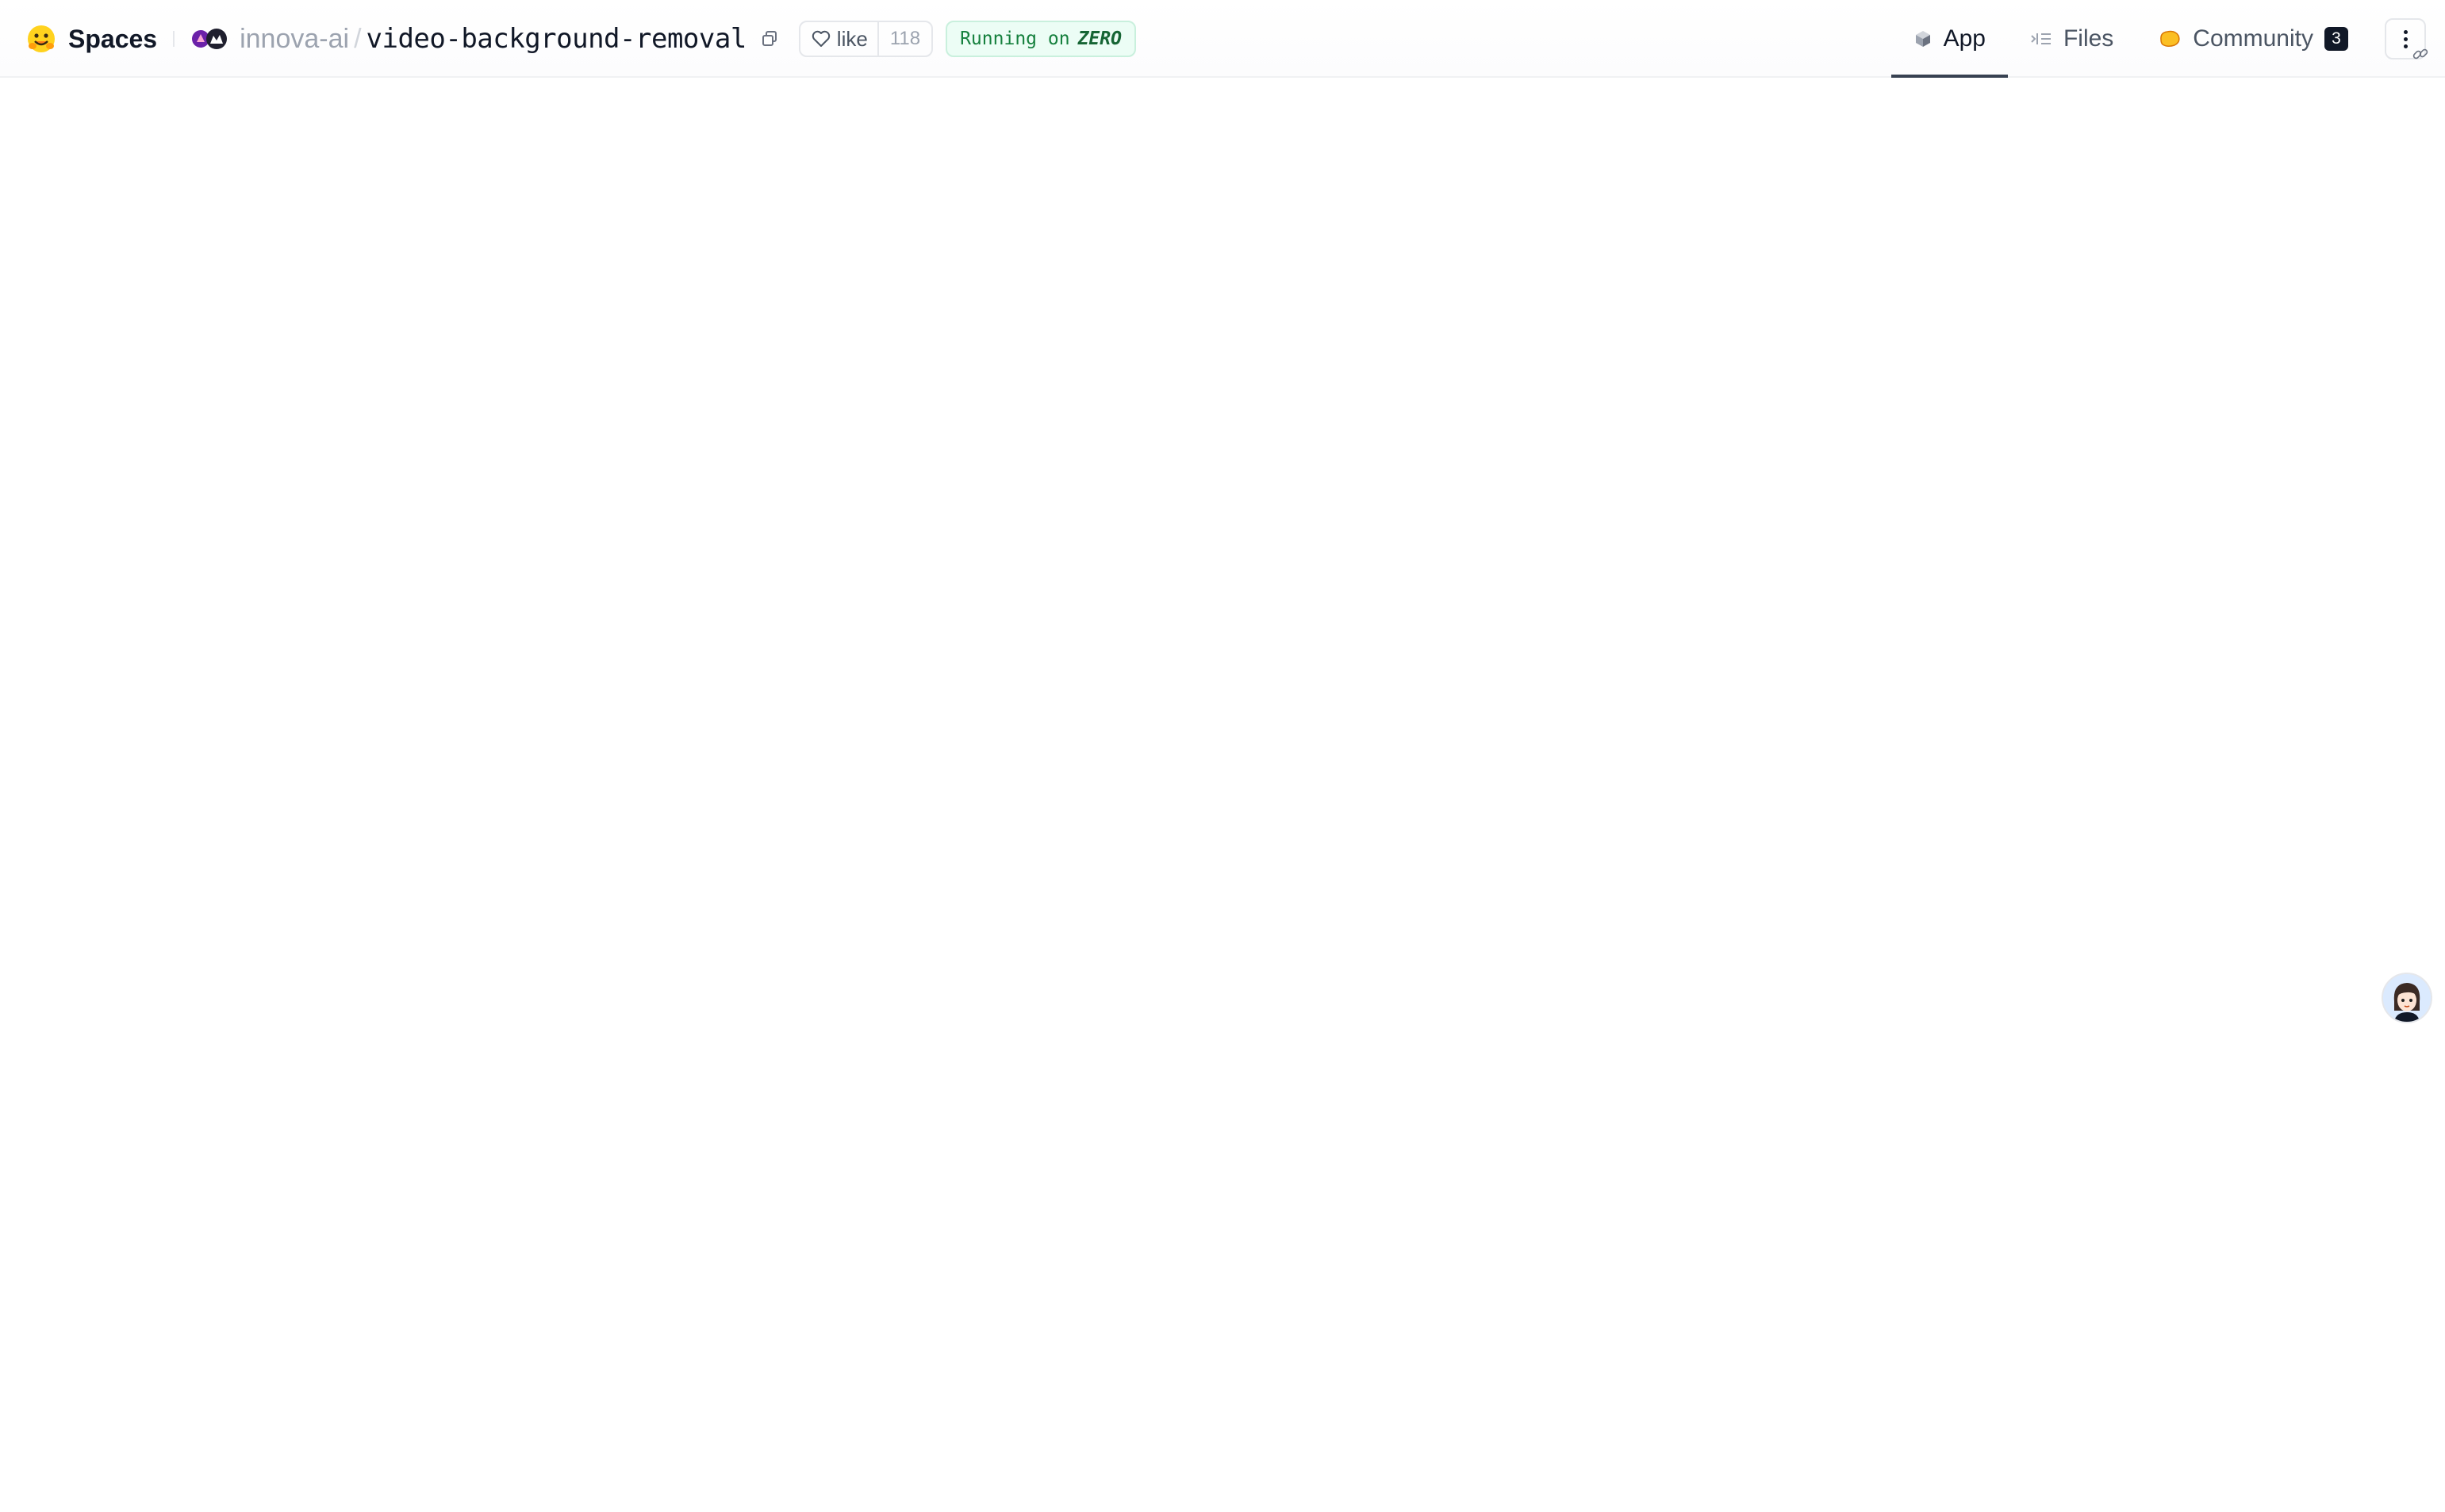  I want to click on space-tabs: App Files Community 3, so click(2167, 39).